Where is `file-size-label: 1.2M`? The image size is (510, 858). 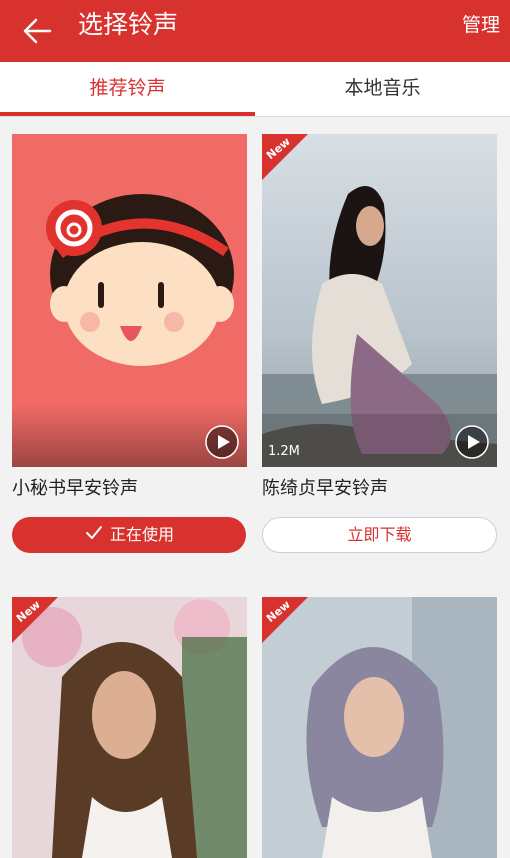
file-size-label: 1.2M is located at coordinates (284, 451).